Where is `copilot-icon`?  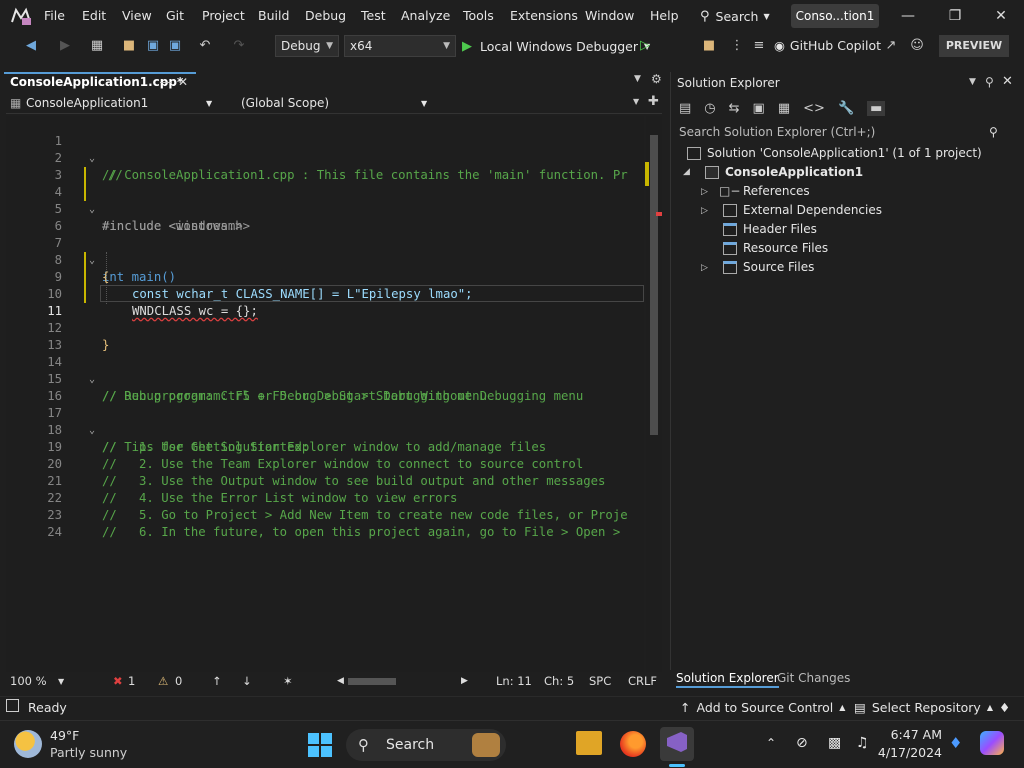
copilot-icon is located at coordinates (992, 743).